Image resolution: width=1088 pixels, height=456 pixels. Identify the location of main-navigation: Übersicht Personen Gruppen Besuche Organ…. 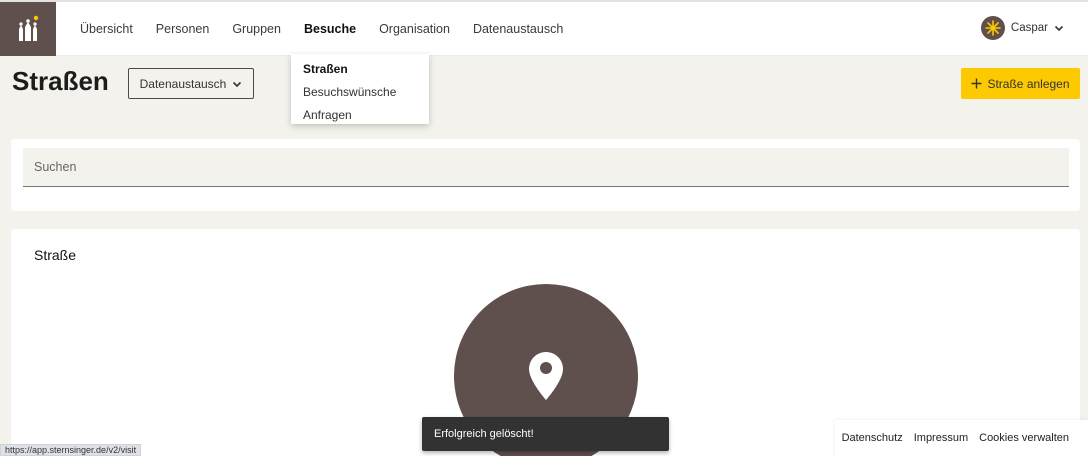
(333, 29).